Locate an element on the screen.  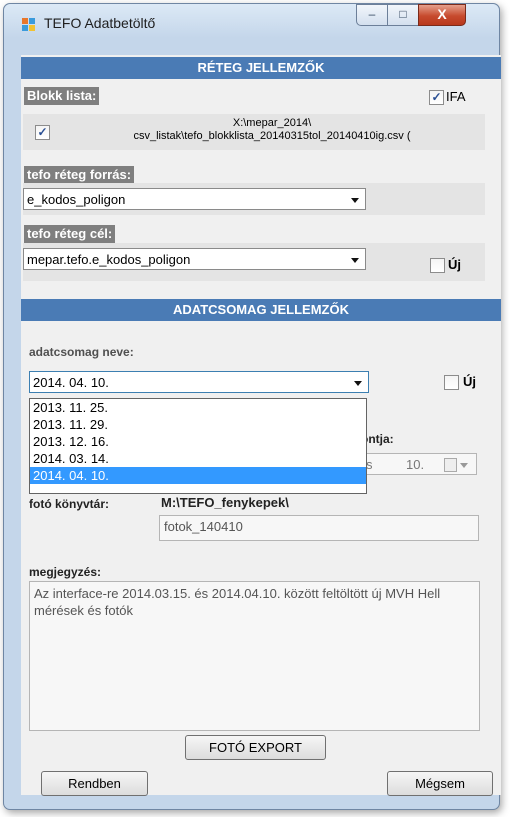
source-layer-select: e_kodos_poligon is located at coordinates (194, 199).